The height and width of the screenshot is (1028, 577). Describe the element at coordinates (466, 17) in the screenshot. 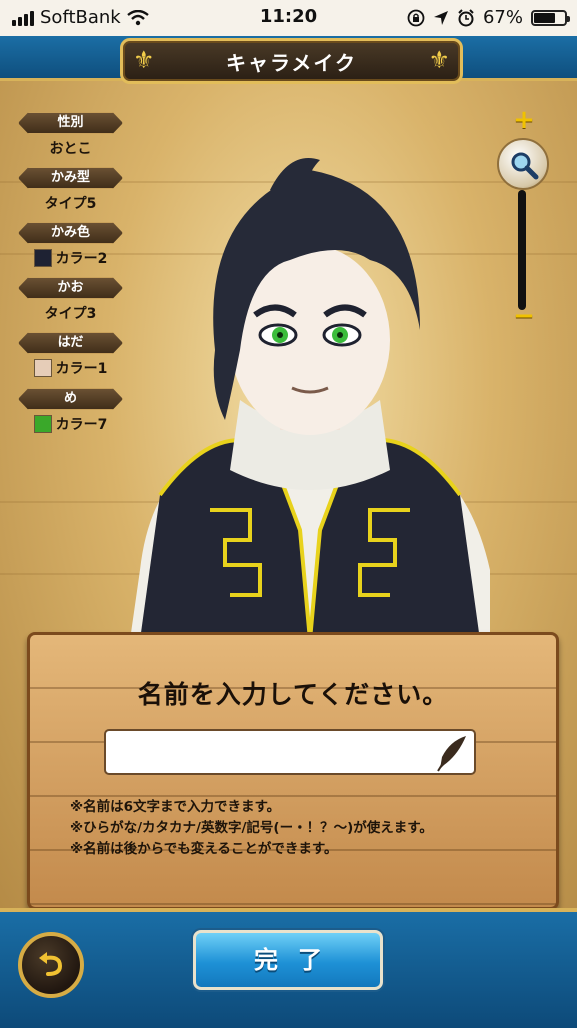

I see `alarm-icon` at that location.